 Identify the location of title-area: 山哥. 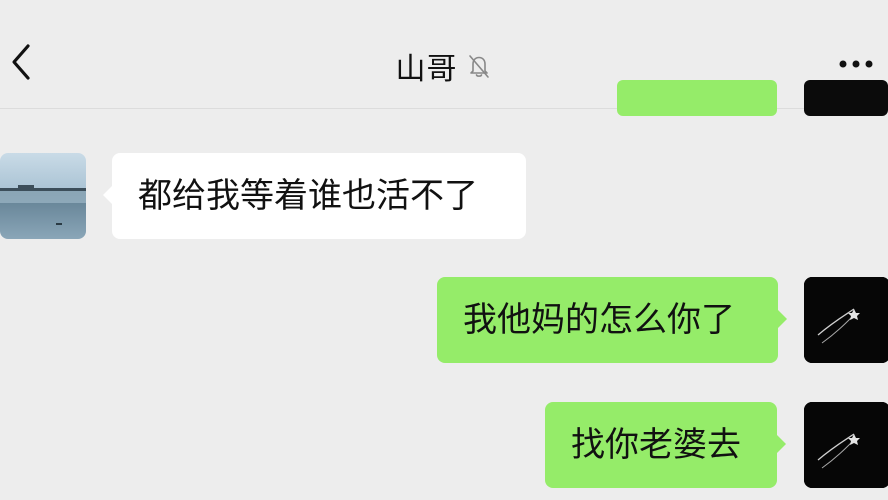
(444, 65).